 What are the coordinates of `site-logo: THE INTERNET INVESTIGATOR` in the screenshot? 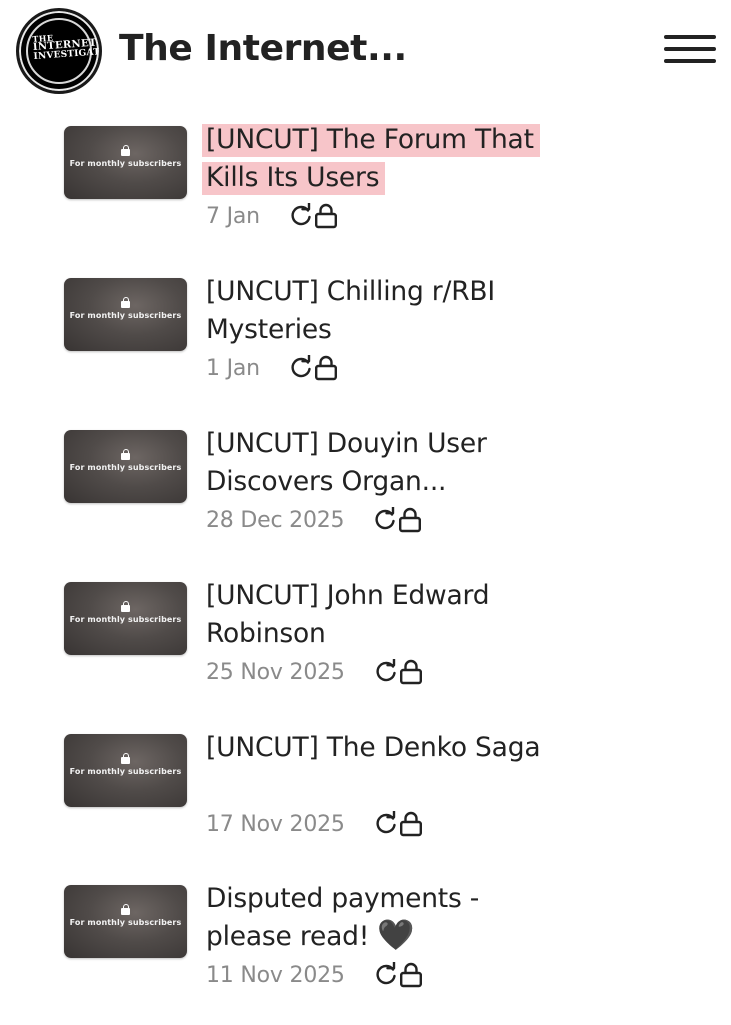 It's located at (59, 51).